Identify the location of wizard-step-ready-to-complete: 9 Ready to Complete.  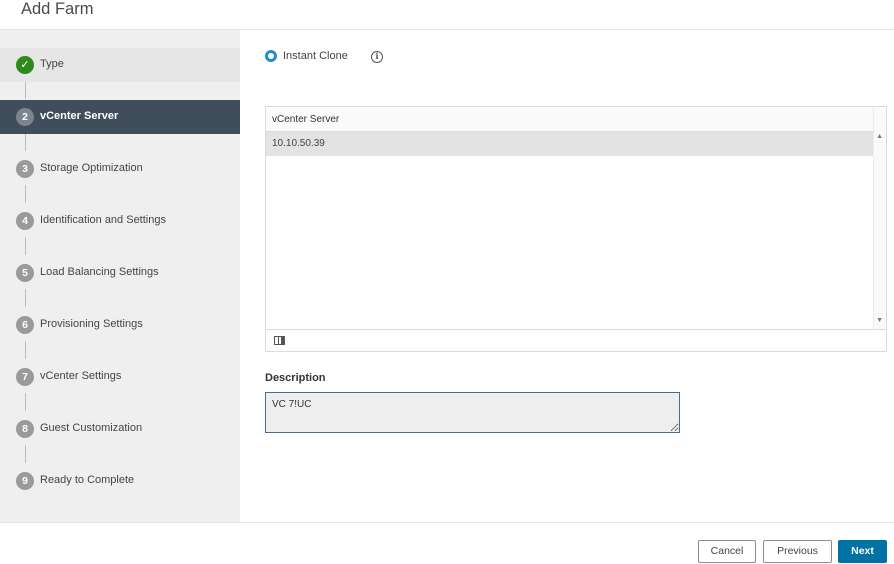
(120, 481).